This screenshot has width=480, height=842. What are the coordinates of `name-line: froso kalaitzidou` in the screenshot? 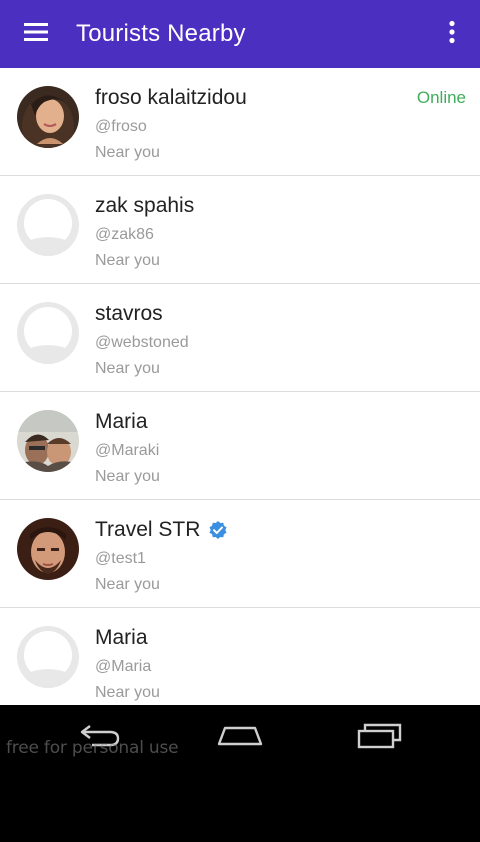 It's located at (171, 98).